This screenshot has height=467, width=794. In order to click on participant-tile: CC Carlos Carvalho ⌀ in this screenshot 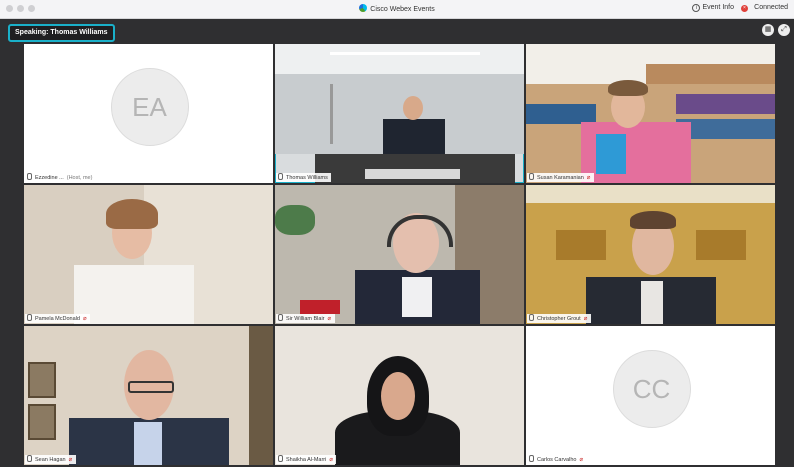, I will do `click(650, 395)`.